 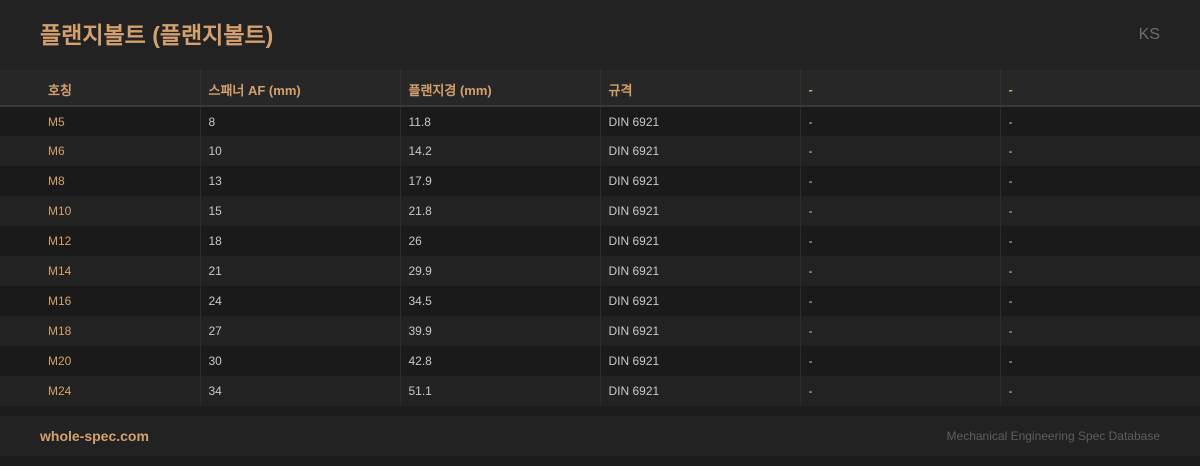 I want to click on table-row: M5 8 11.8 DIN 6921- -, so click(x=600, y=121).